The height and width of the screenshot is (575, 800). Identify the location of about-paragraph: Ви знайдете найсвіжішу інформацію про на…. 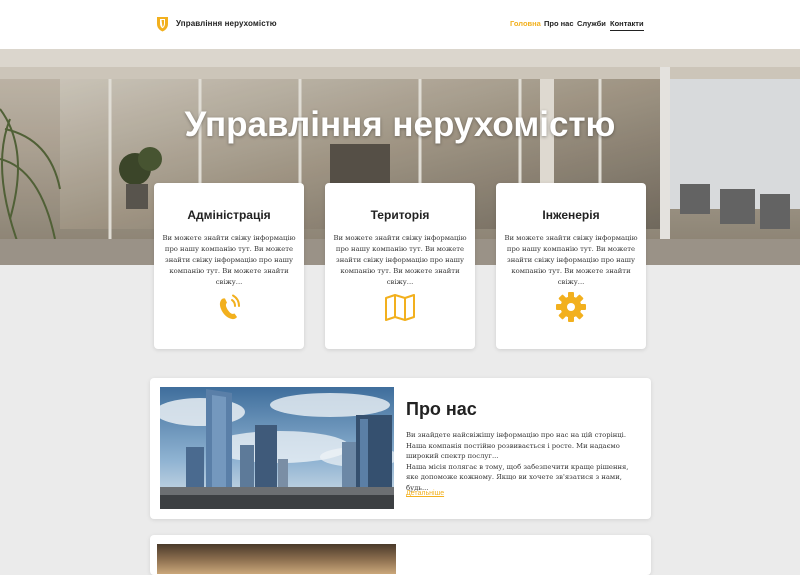
(516, 445).